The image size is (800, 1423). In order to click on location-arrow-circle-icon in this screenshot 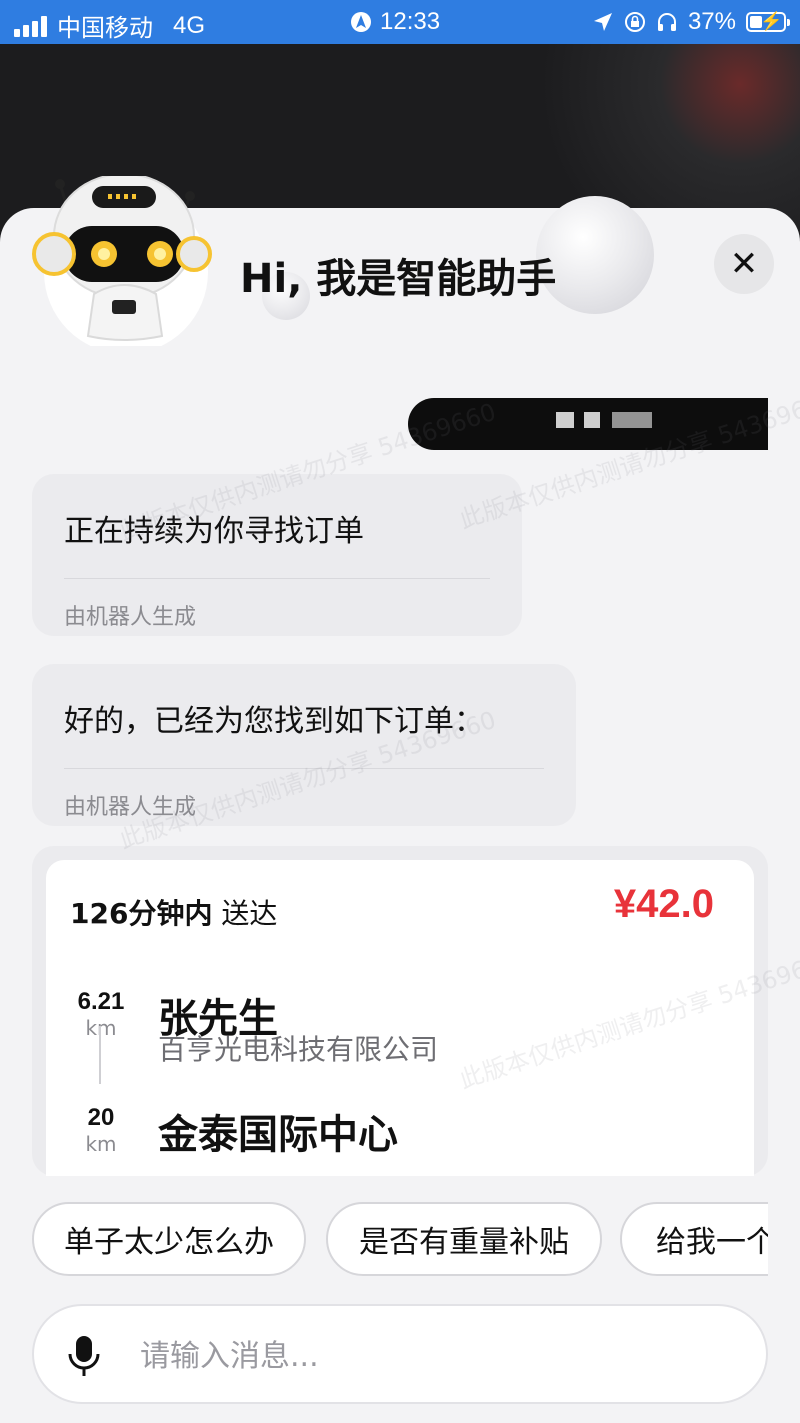, I will do `click(361, 22)`.